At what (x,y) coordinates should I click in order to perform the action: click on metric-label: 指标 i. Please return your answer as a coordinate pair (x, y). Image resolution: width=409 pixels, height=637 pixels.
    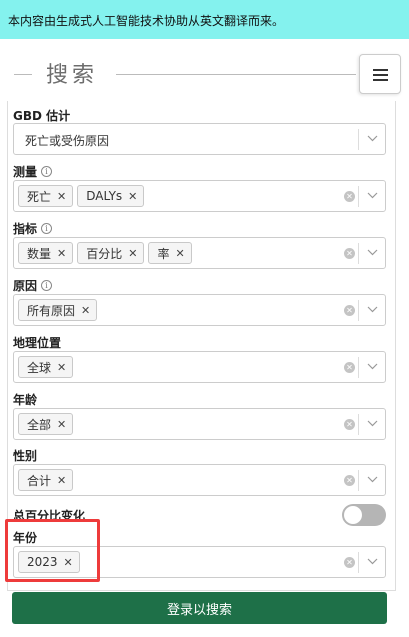
    Looking at the image, I should click on (33, 228).